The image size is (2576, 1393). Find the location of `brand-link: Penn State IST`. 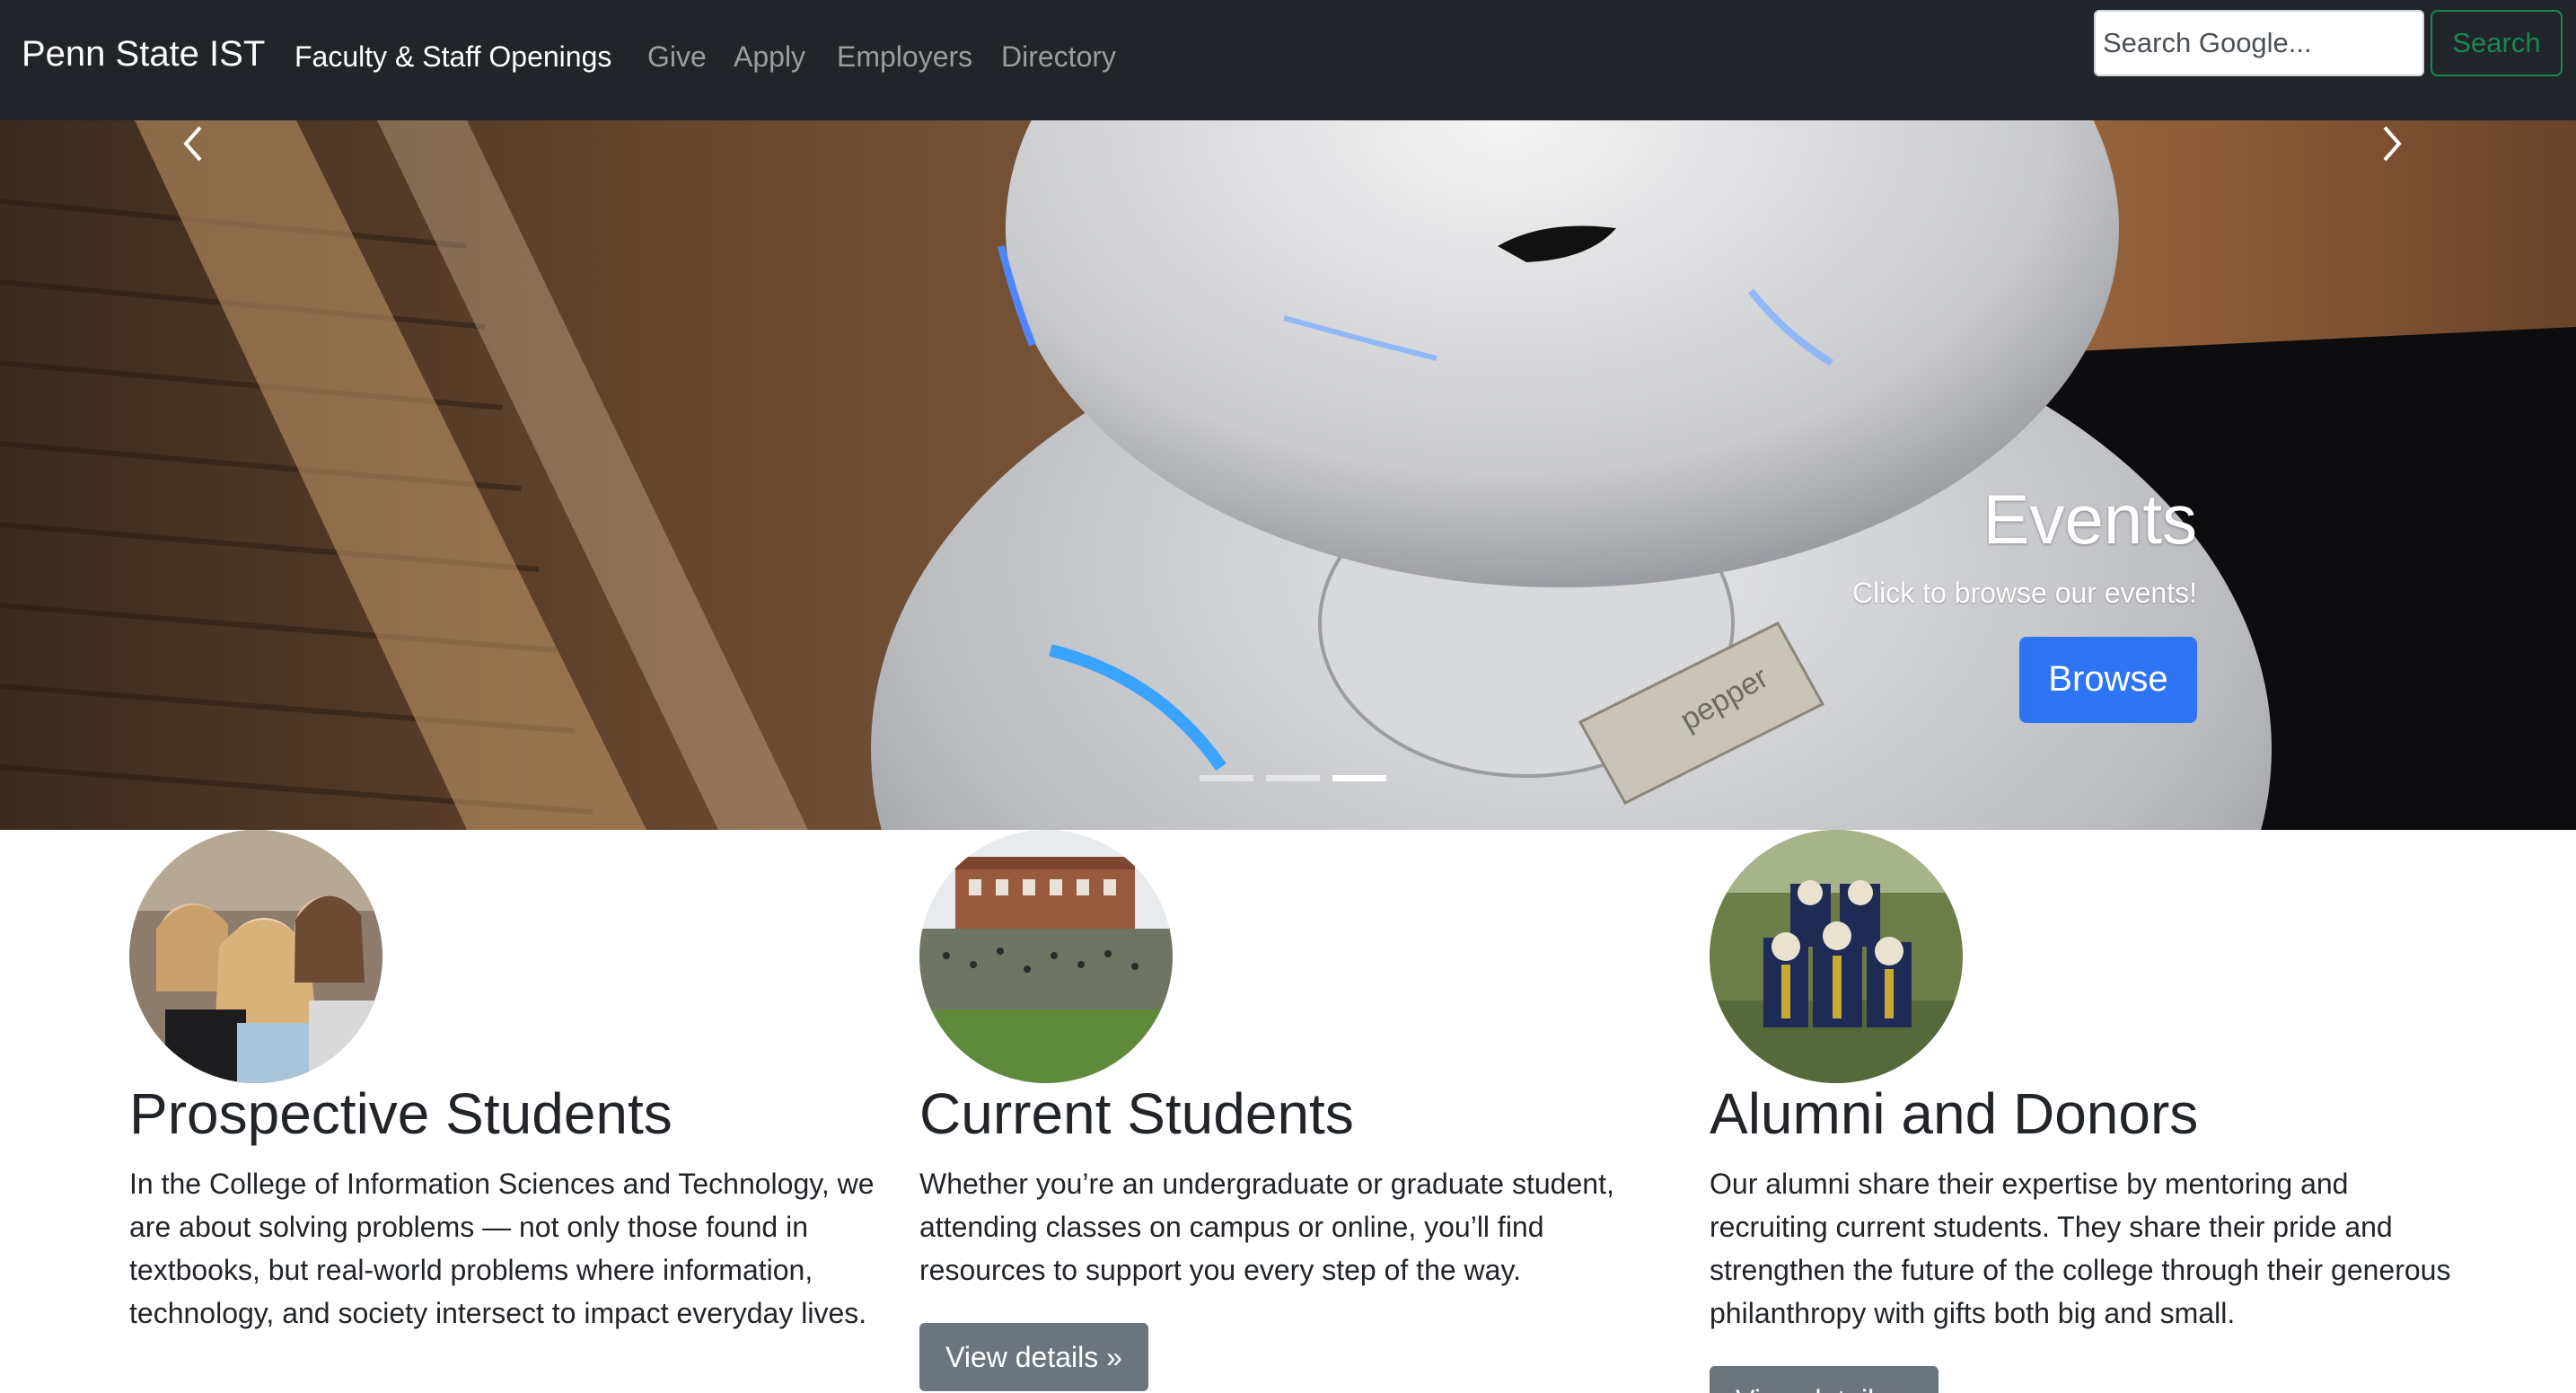

brand-link: Penn State IST is located at coordinates (143, 54).